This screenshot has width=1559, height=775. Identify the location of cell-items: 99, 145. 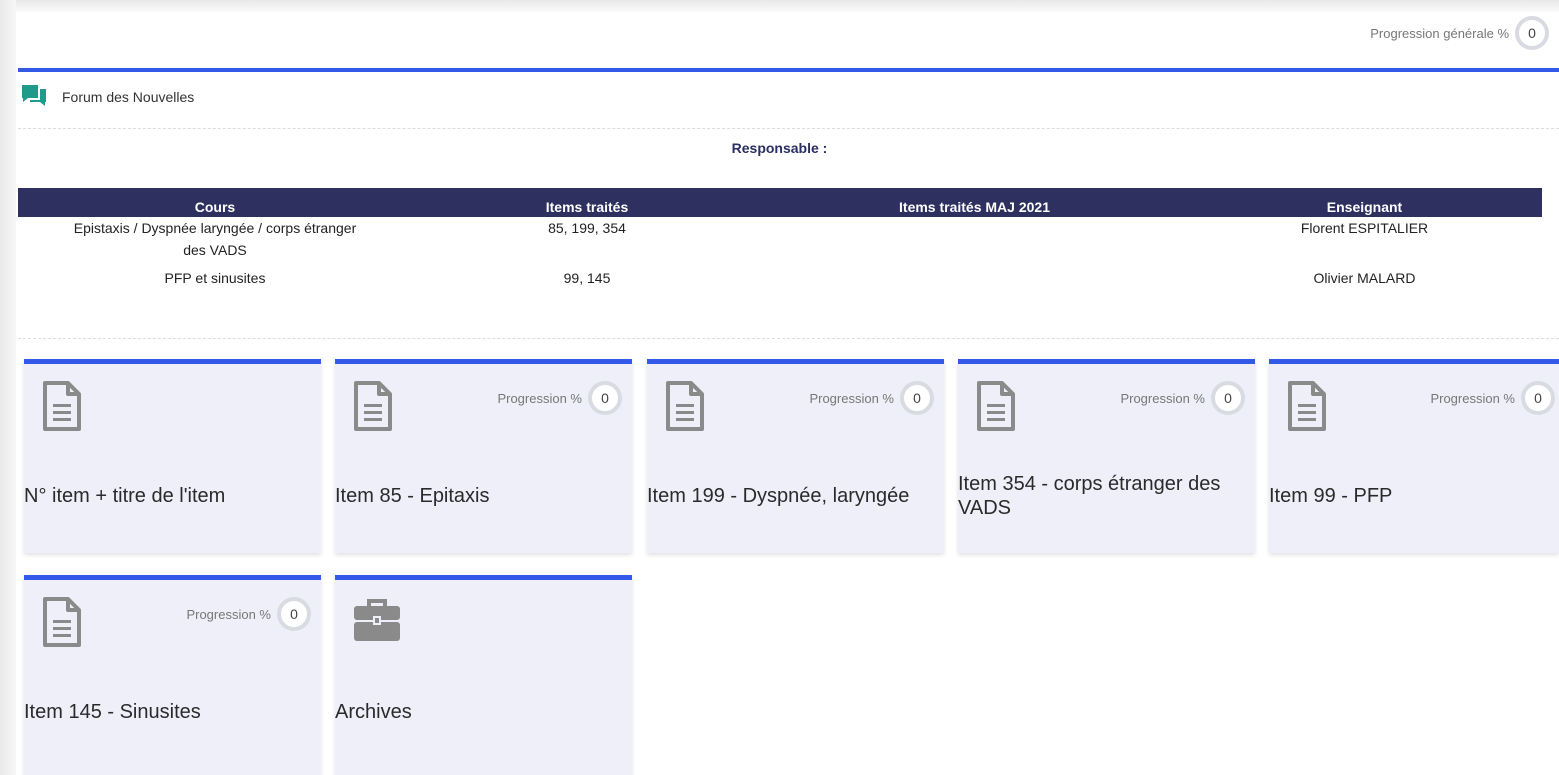
(587, 278).